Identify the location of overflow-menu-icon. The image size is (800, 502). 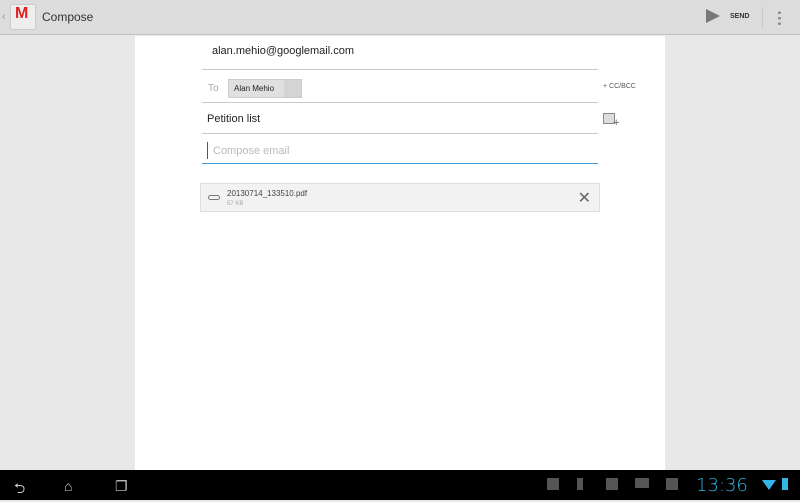
(779, 18).